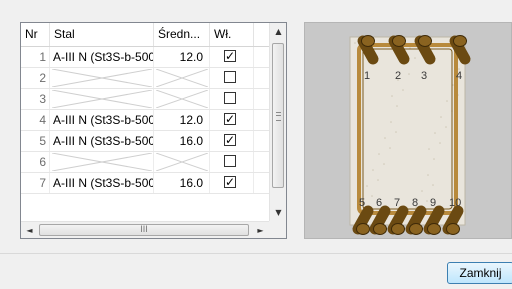 Image resolution: width=512 pixels, height=289 pixels. What do you see at coordinates (35, 183) in the screenshot?
I see `row-number: 7` at bounding box center [35, 183].